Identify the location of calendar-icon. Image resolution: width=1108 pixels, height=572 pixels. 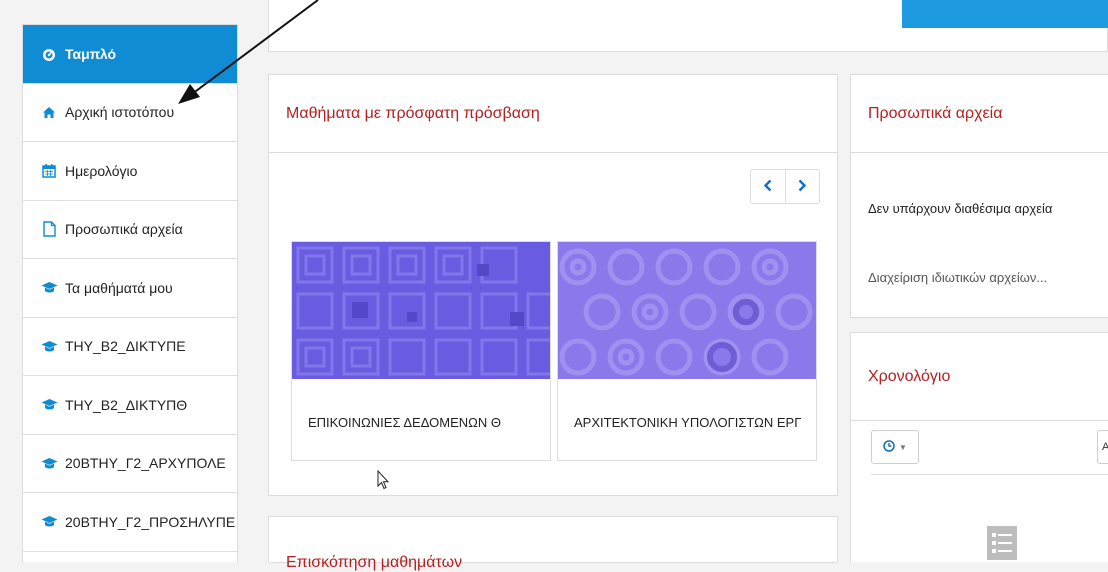
(49, 170).